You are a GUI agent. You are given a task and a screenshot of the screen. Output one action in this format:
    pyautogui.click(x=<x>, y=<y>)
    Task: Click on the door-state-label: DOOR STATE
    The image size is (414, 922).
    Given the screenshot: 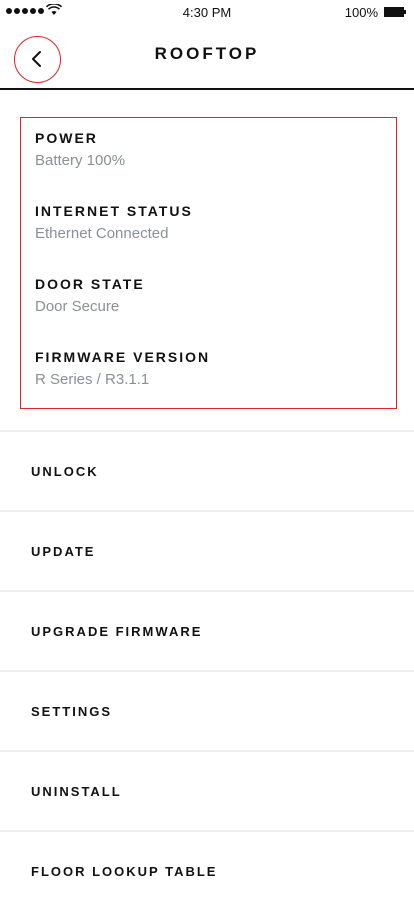 What is the action you would take?
    pyautogui.click(x=90, y=284)
    